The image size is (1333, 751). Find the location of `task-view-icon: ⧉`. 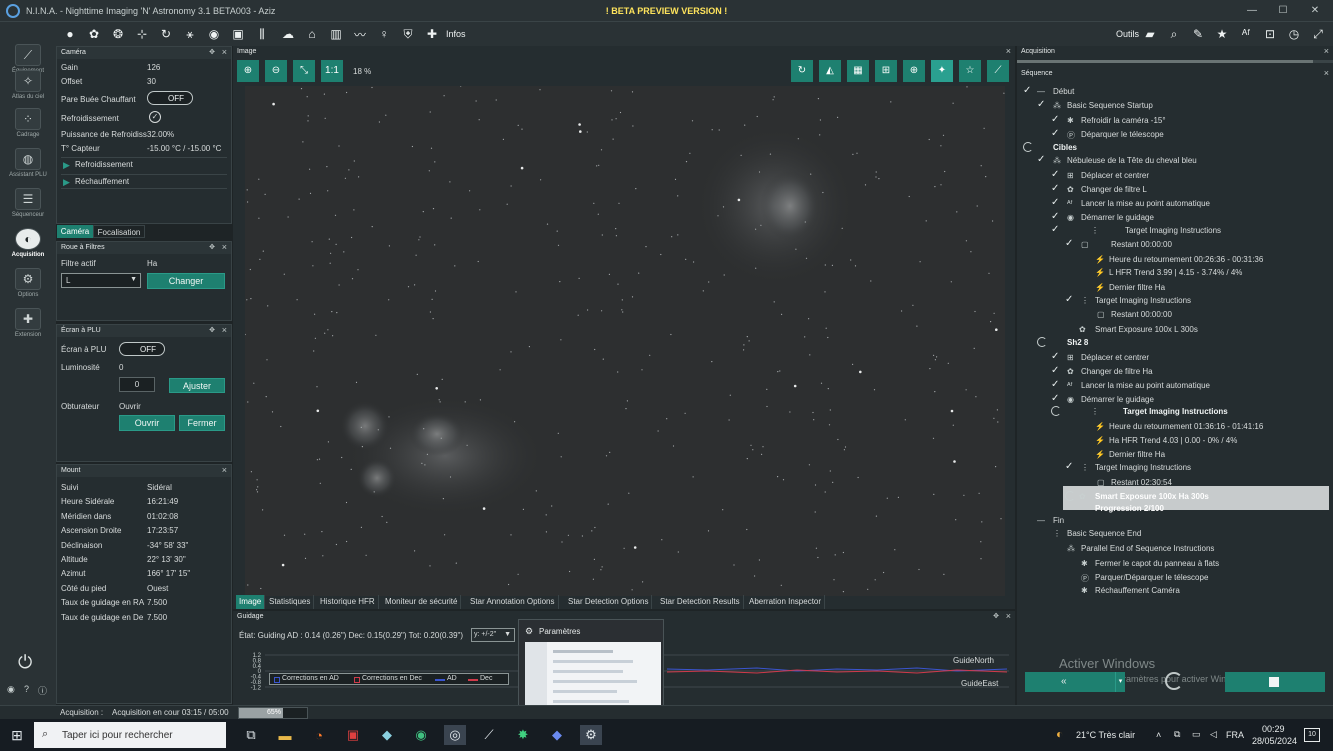

task-view-icon: ⧉ is located at coordinates (251, 735).